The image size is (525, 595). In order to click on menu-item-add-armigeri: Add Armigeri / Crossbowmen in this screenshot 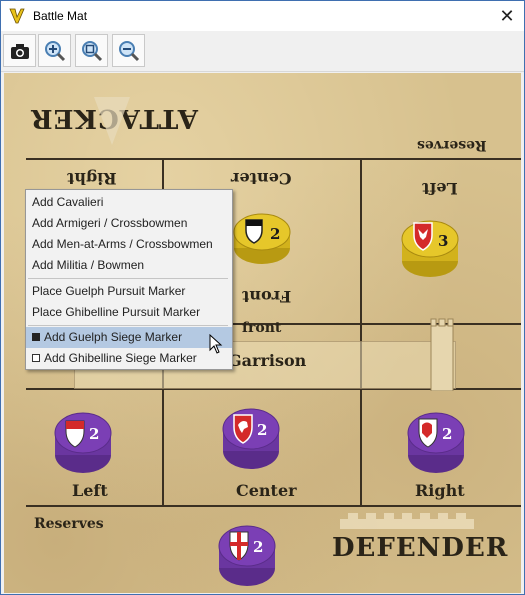, I will do `click(129, 223)`.